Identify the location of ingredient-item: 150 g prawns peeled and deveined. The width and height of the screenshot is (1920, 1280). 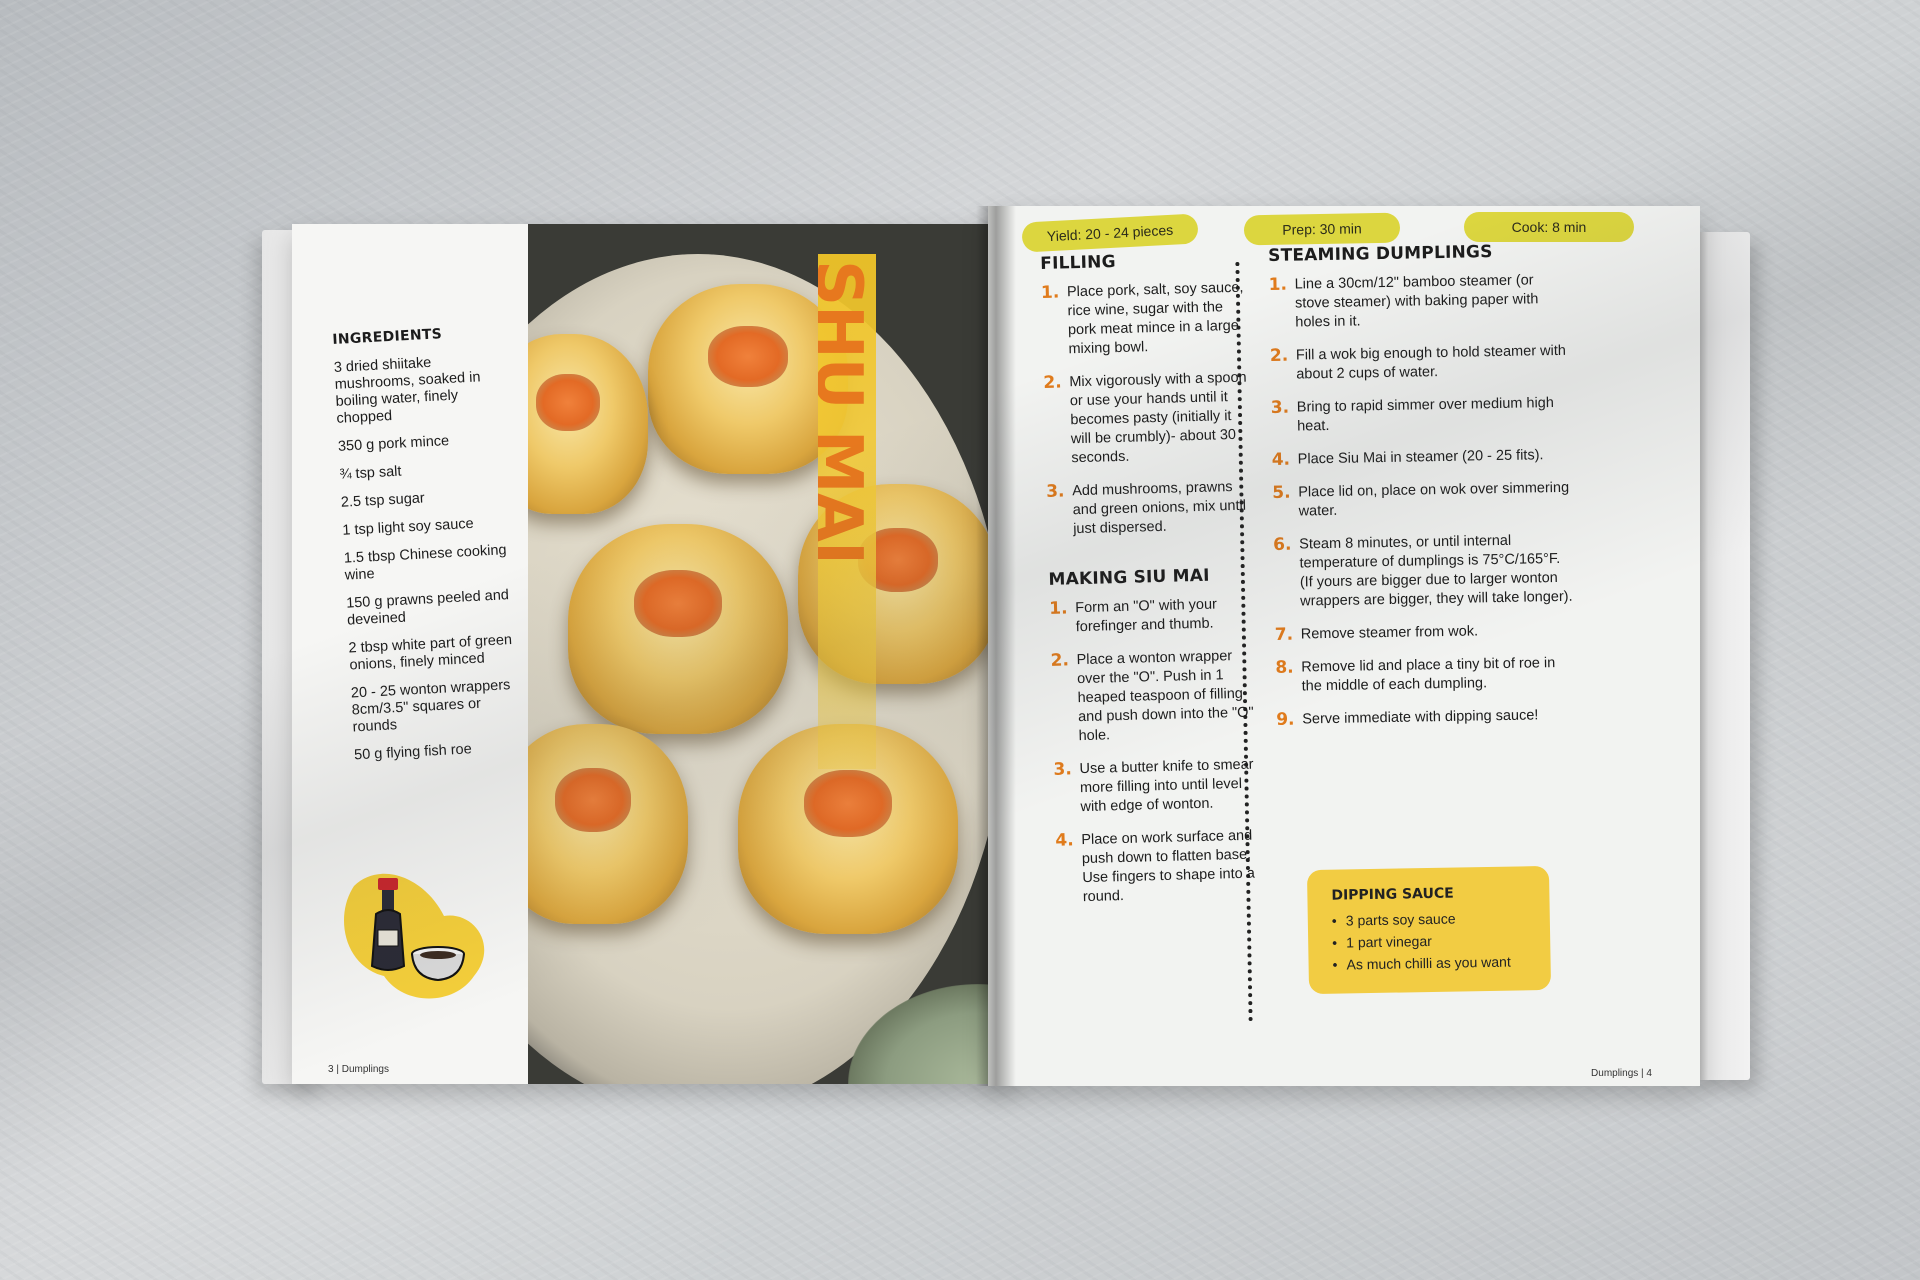
(427, 608).